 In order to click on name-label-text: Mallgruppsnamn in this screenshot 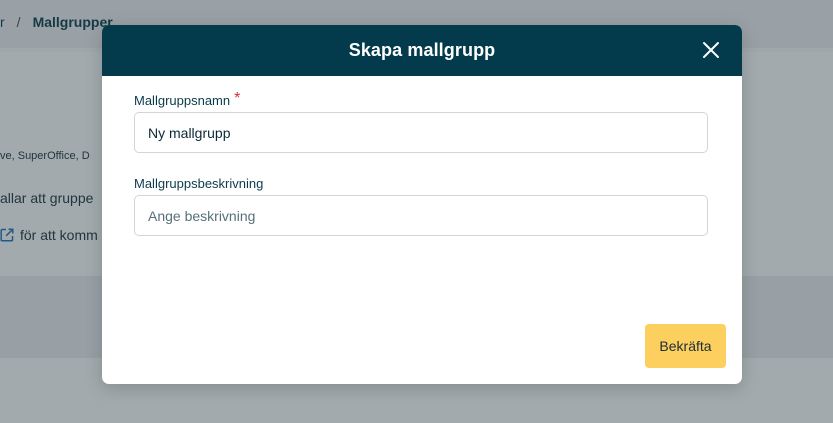, I will do `click(182, 100)`.